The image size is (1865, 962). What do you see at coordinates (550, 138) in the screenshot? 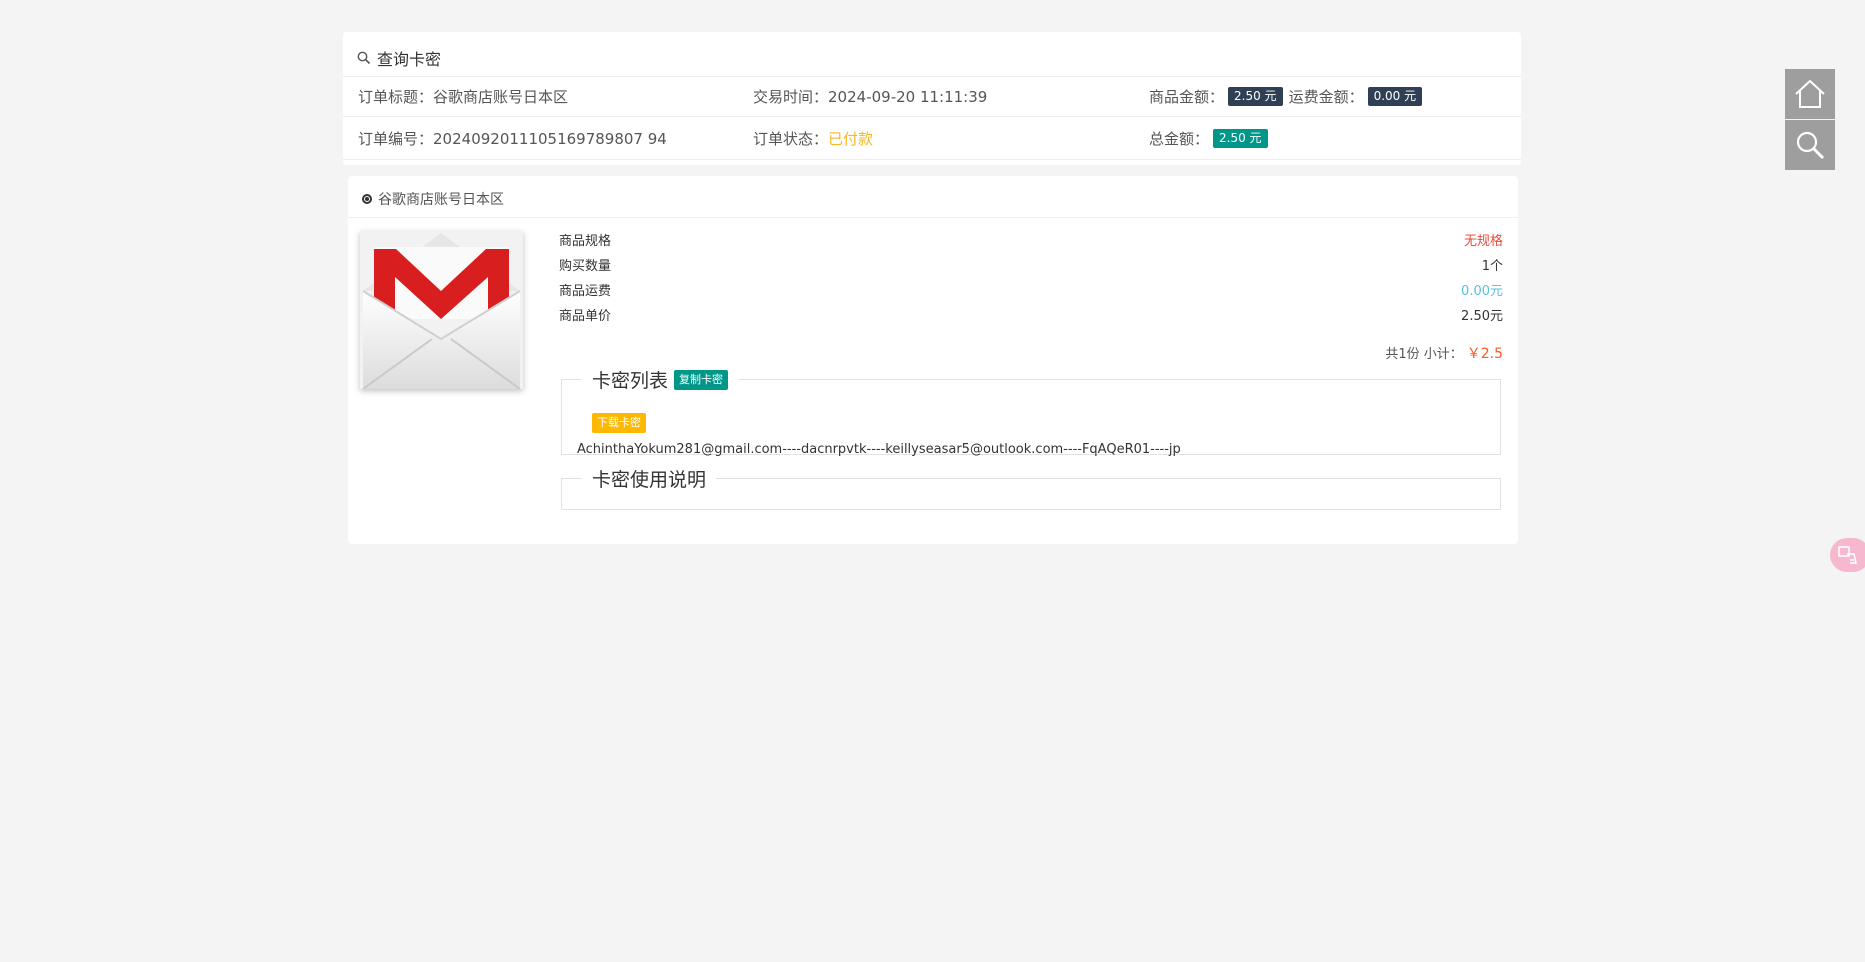
I see `order-no-value: 2024092011105169789807 94` at bounding box center [550, 138].